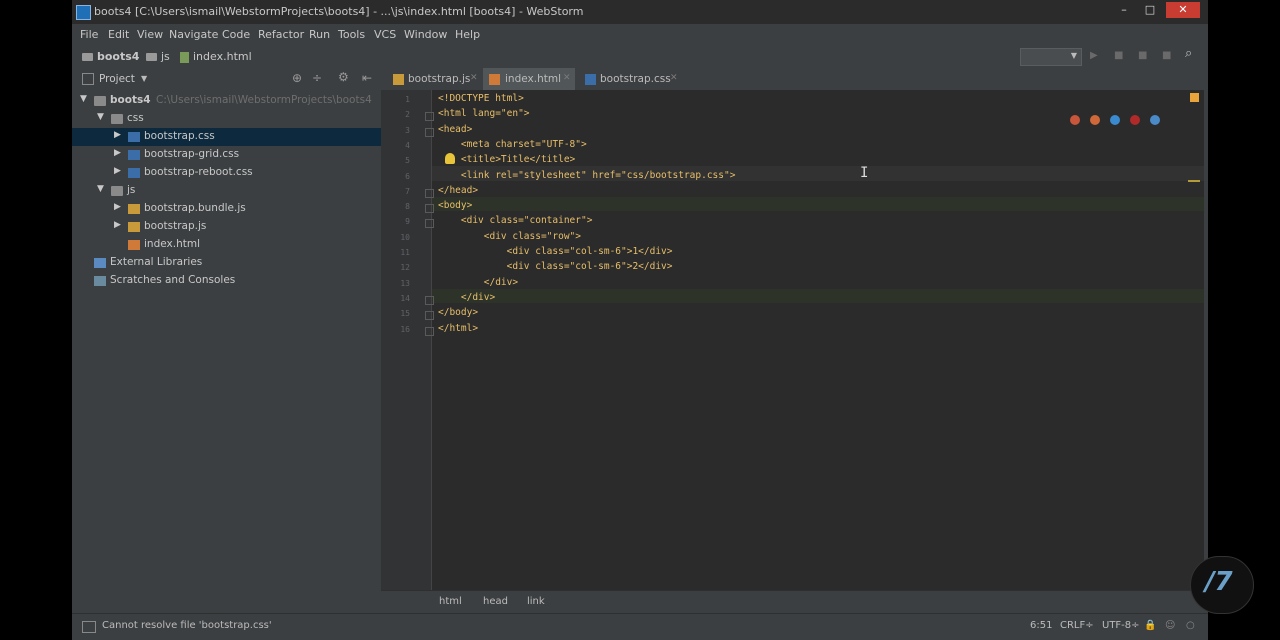 The image size is (1280, 640). What do you see at coordinates (1194, 97) in the screenshot?
I see `warning-marker-icon` at bounding box center [1194, 97].